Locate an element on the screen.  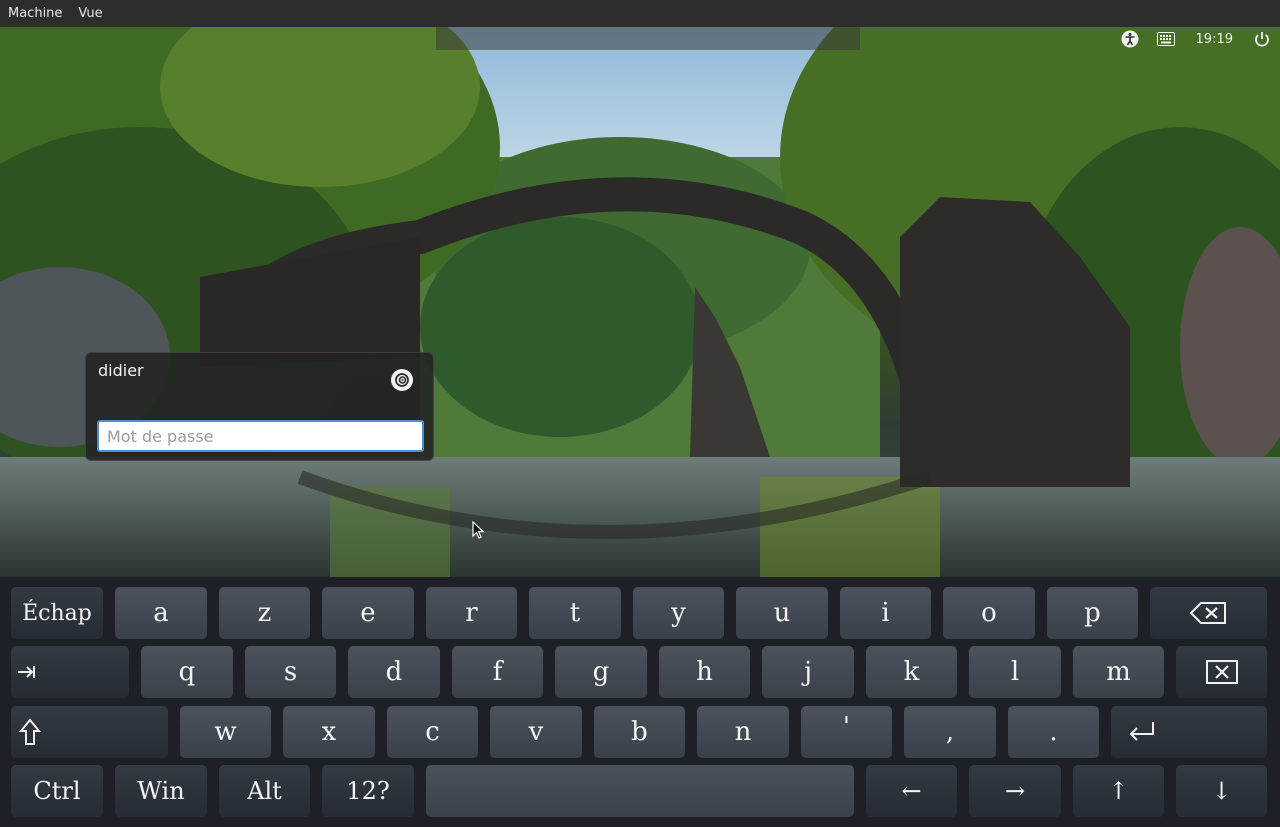
key-h: h is located at coordinates (704, 672).